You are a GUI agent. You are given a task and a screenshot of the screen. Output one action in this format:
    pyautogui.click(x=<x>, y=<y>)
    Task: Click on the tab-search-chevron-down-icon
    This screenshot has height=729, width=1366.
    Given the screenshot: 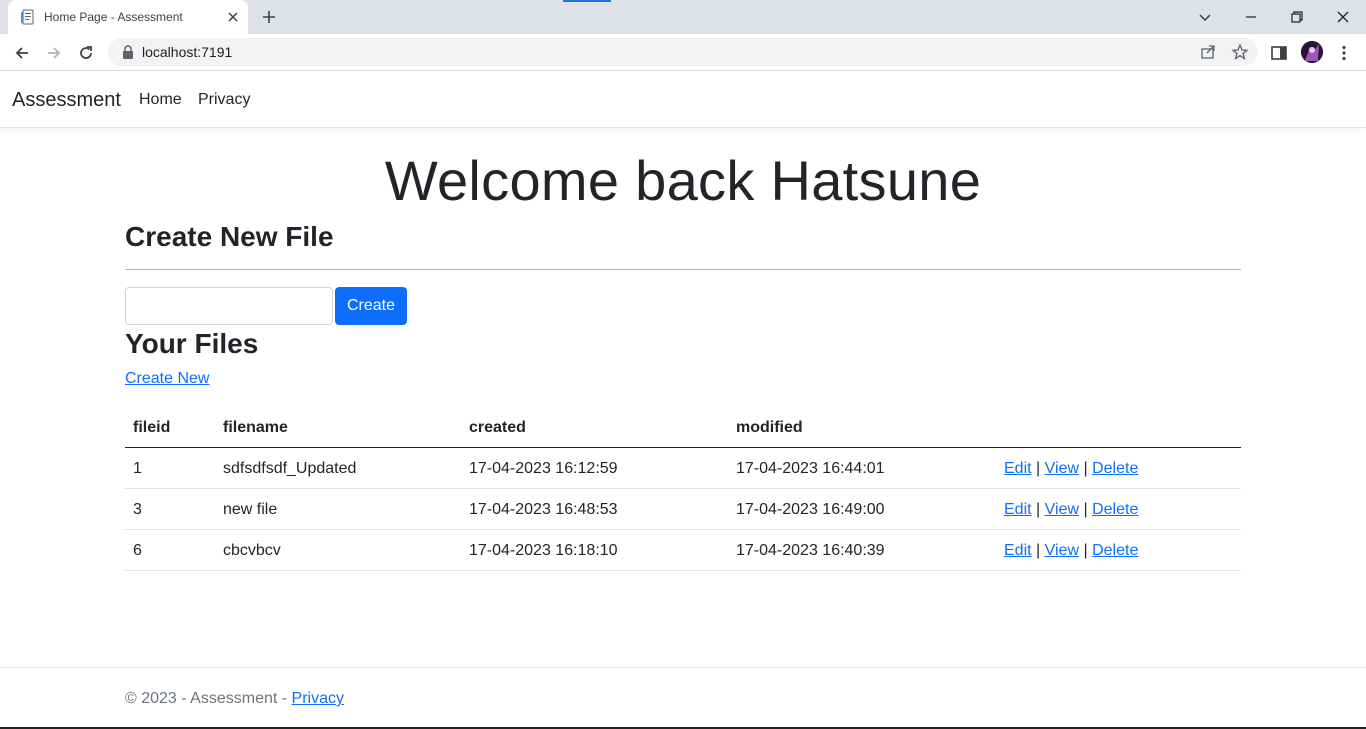 What is the action you would take?
    pyautogui.click(x=1205, y=17)
    